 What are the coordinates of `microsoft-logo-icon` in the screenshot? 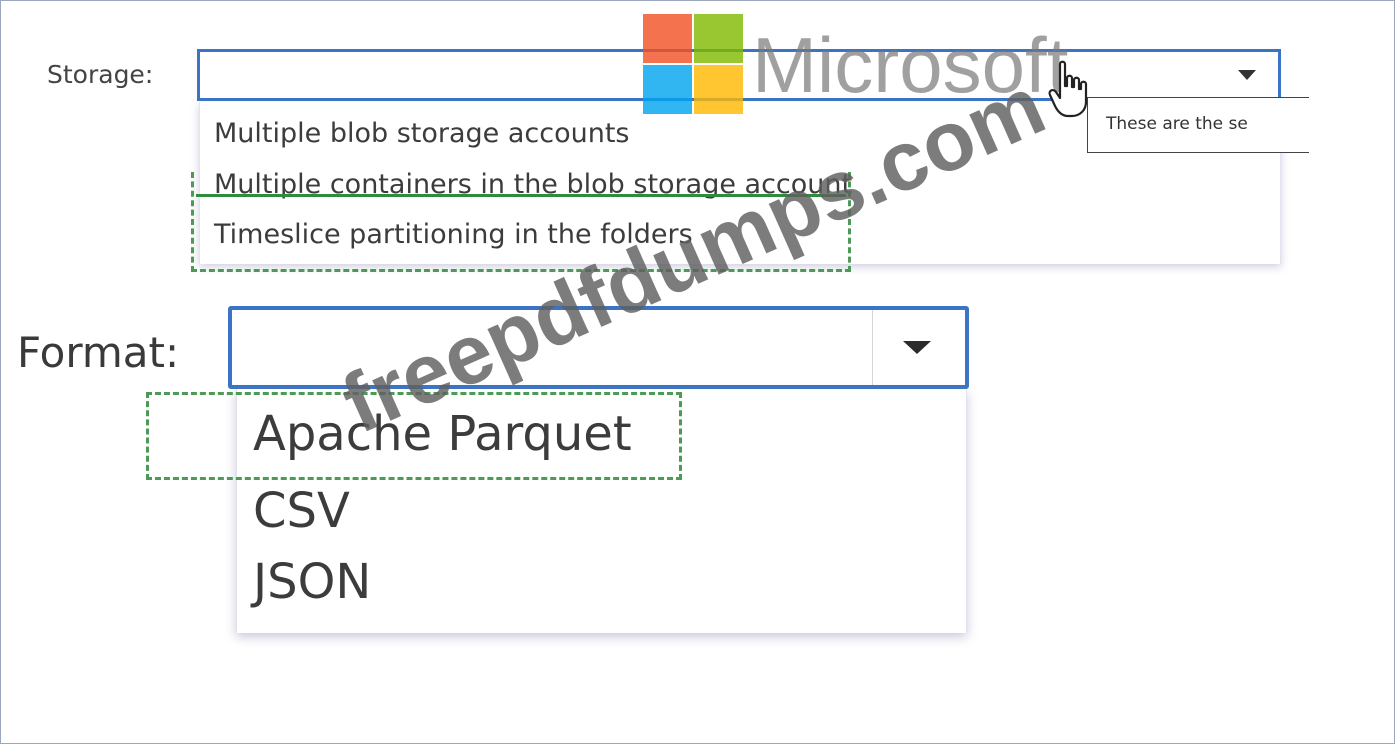 It's located at (693, 64).